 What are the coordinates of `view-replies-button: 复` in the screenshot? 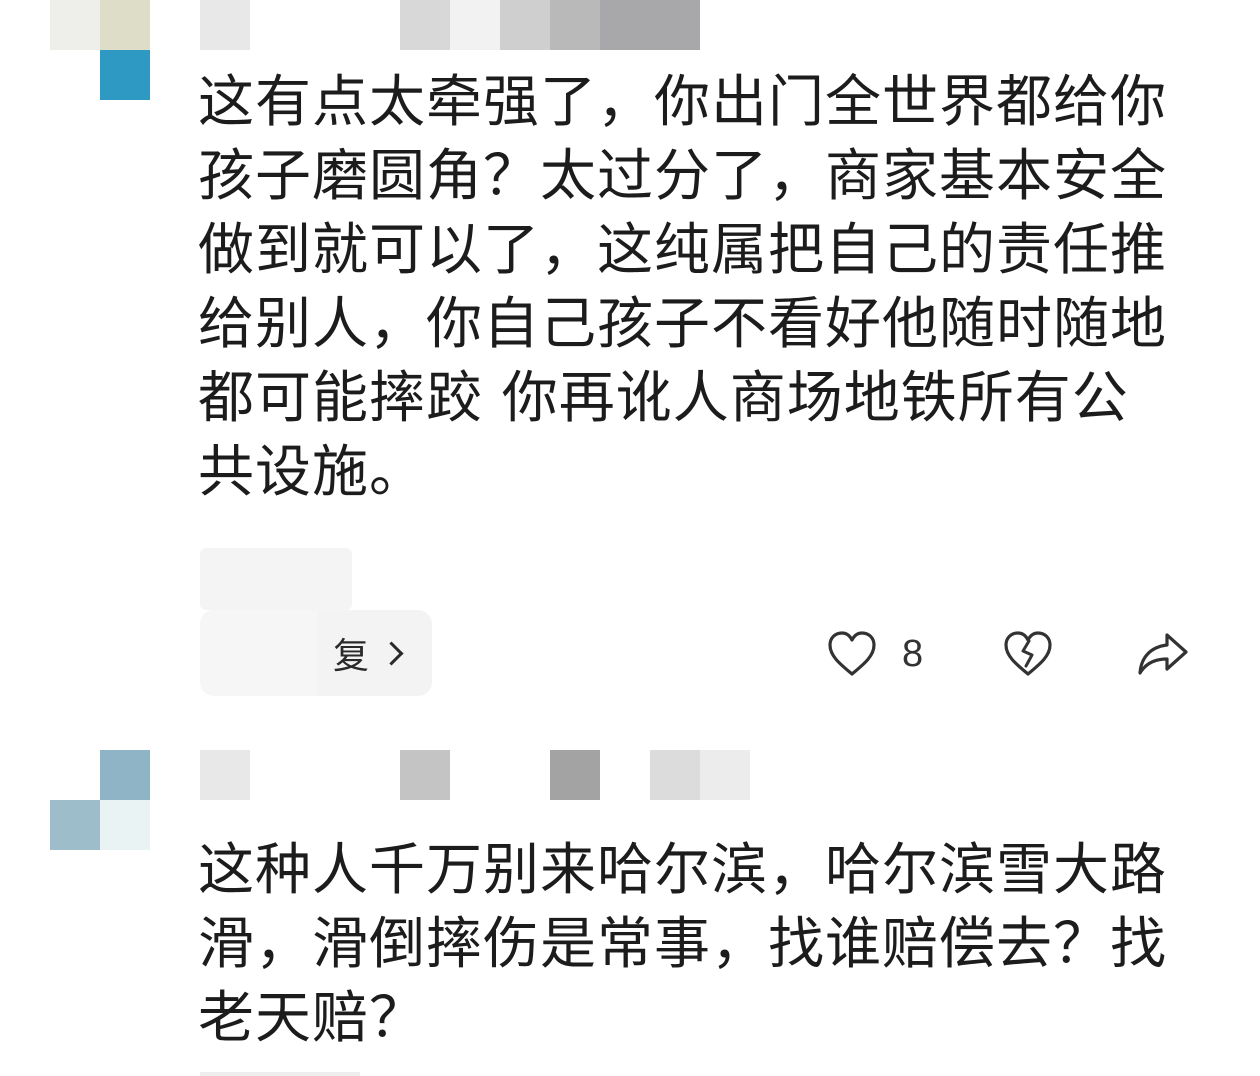 It's located at (316, 653).